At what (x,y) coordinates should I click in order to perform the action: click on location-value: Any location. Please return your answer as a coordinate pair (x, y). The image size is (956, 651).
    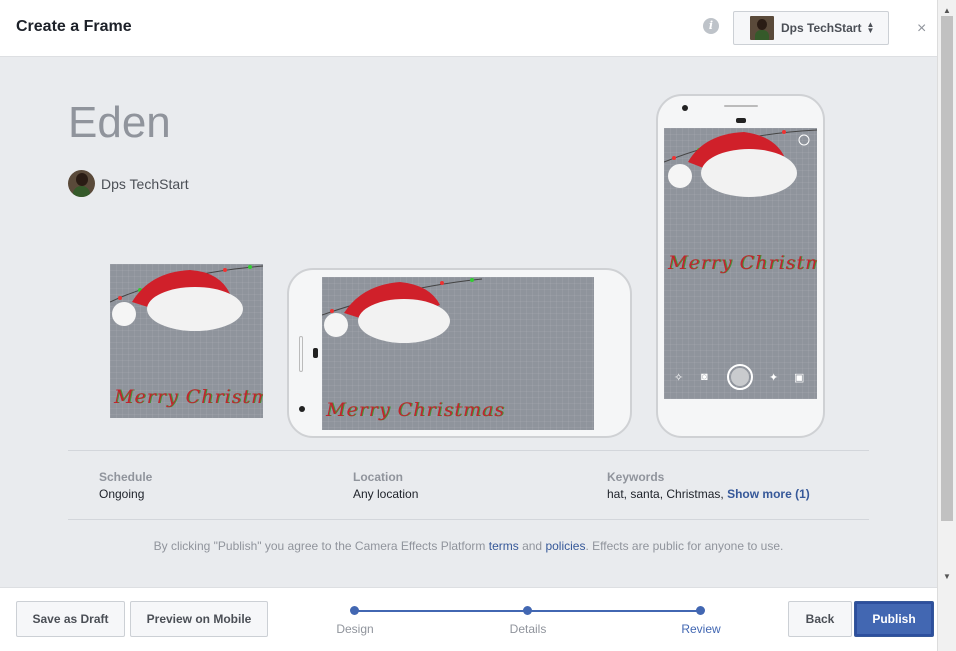
    Looking at the image, I should click on (386, 494).